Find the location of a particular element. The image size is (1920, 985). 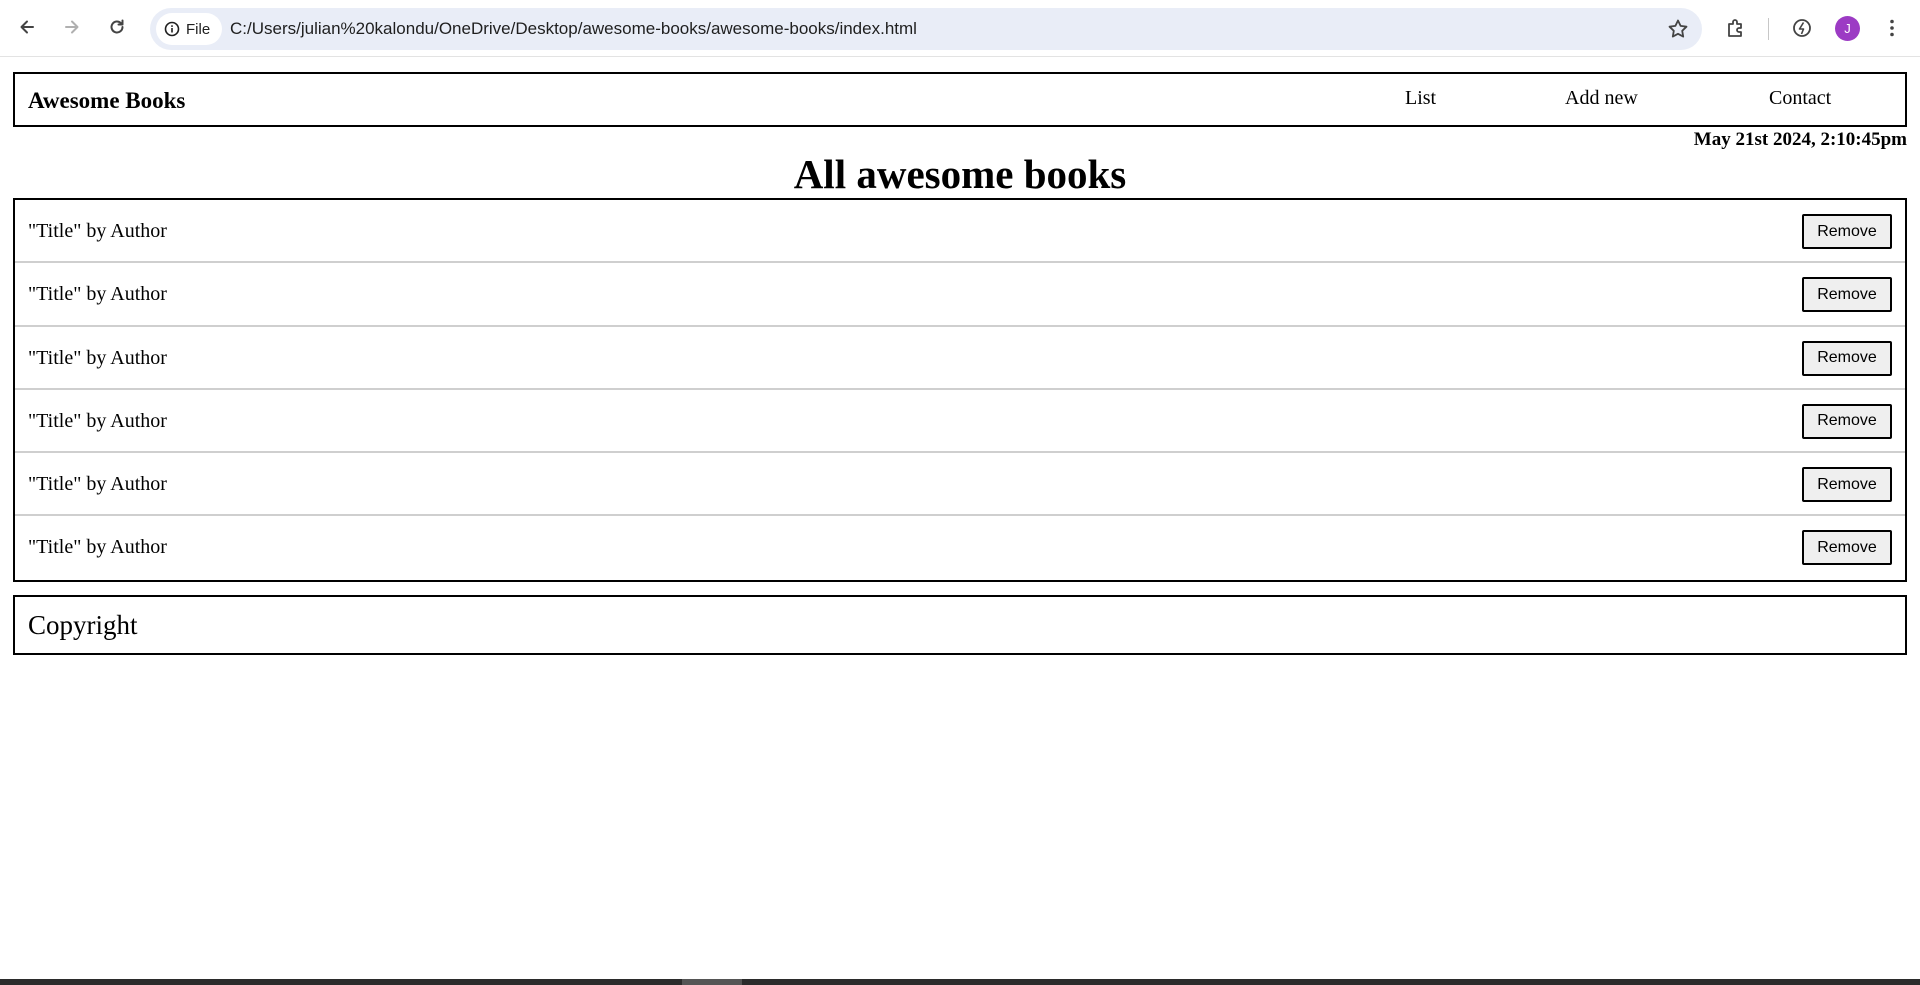

nav-link-contact: Contact is located at coordinates (1800, 98).